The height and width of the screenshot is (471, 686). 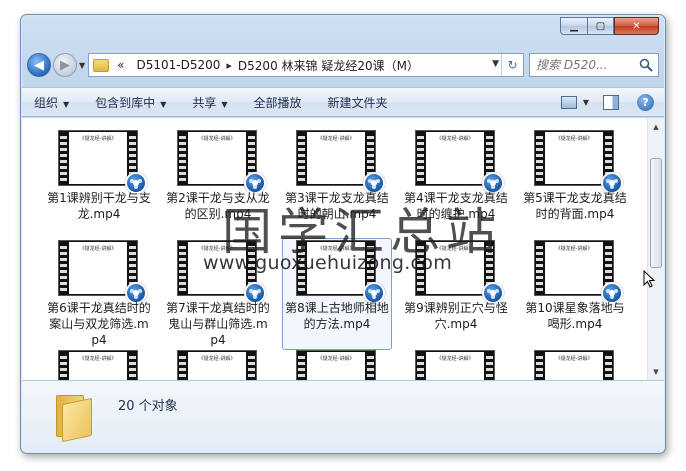 I want to click on file-item: 《疑龙经-讲解》第5课干龙支龙真结时的背面.mp4, so click(x=575, y=184).